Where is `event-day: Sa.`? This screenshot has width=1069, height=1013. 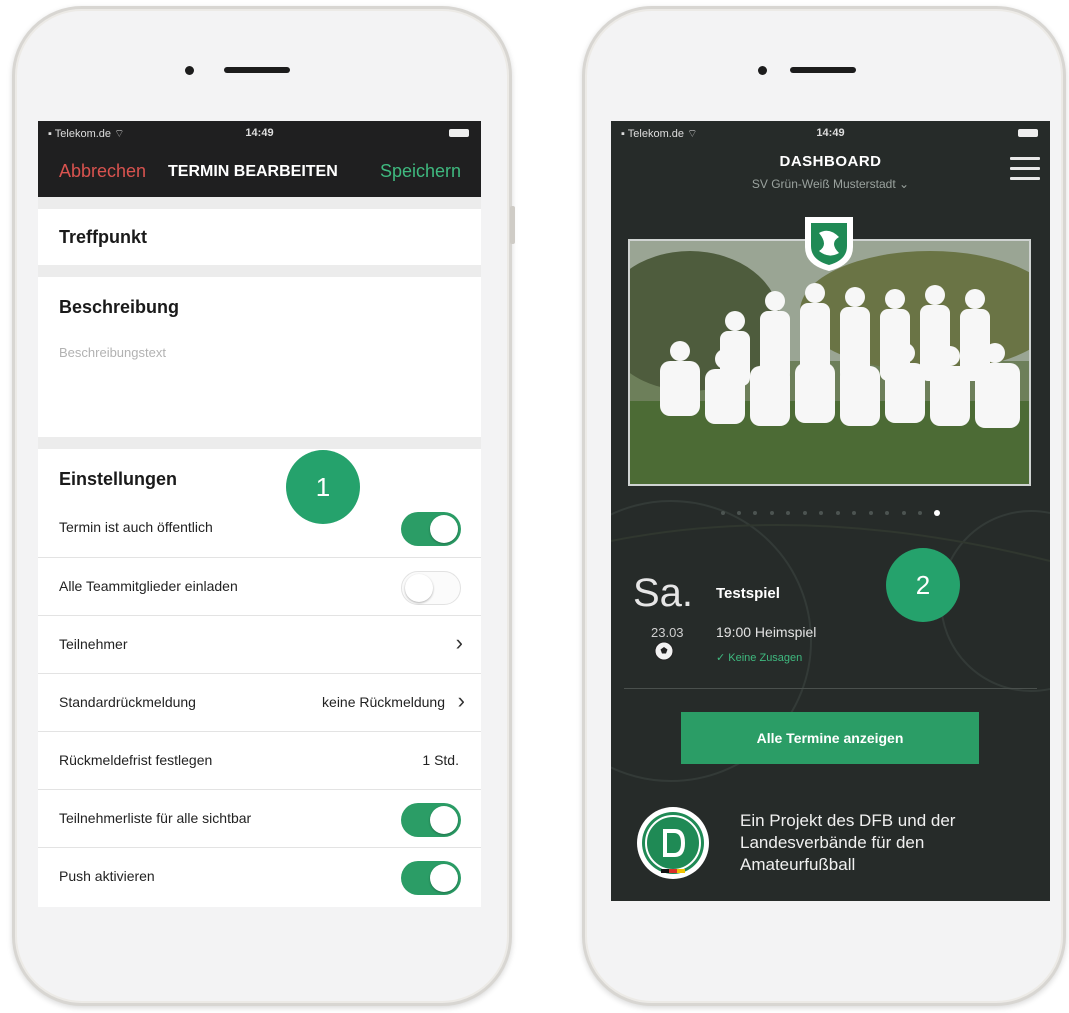 event-day: Sa. is located at coordinates (663, 593).